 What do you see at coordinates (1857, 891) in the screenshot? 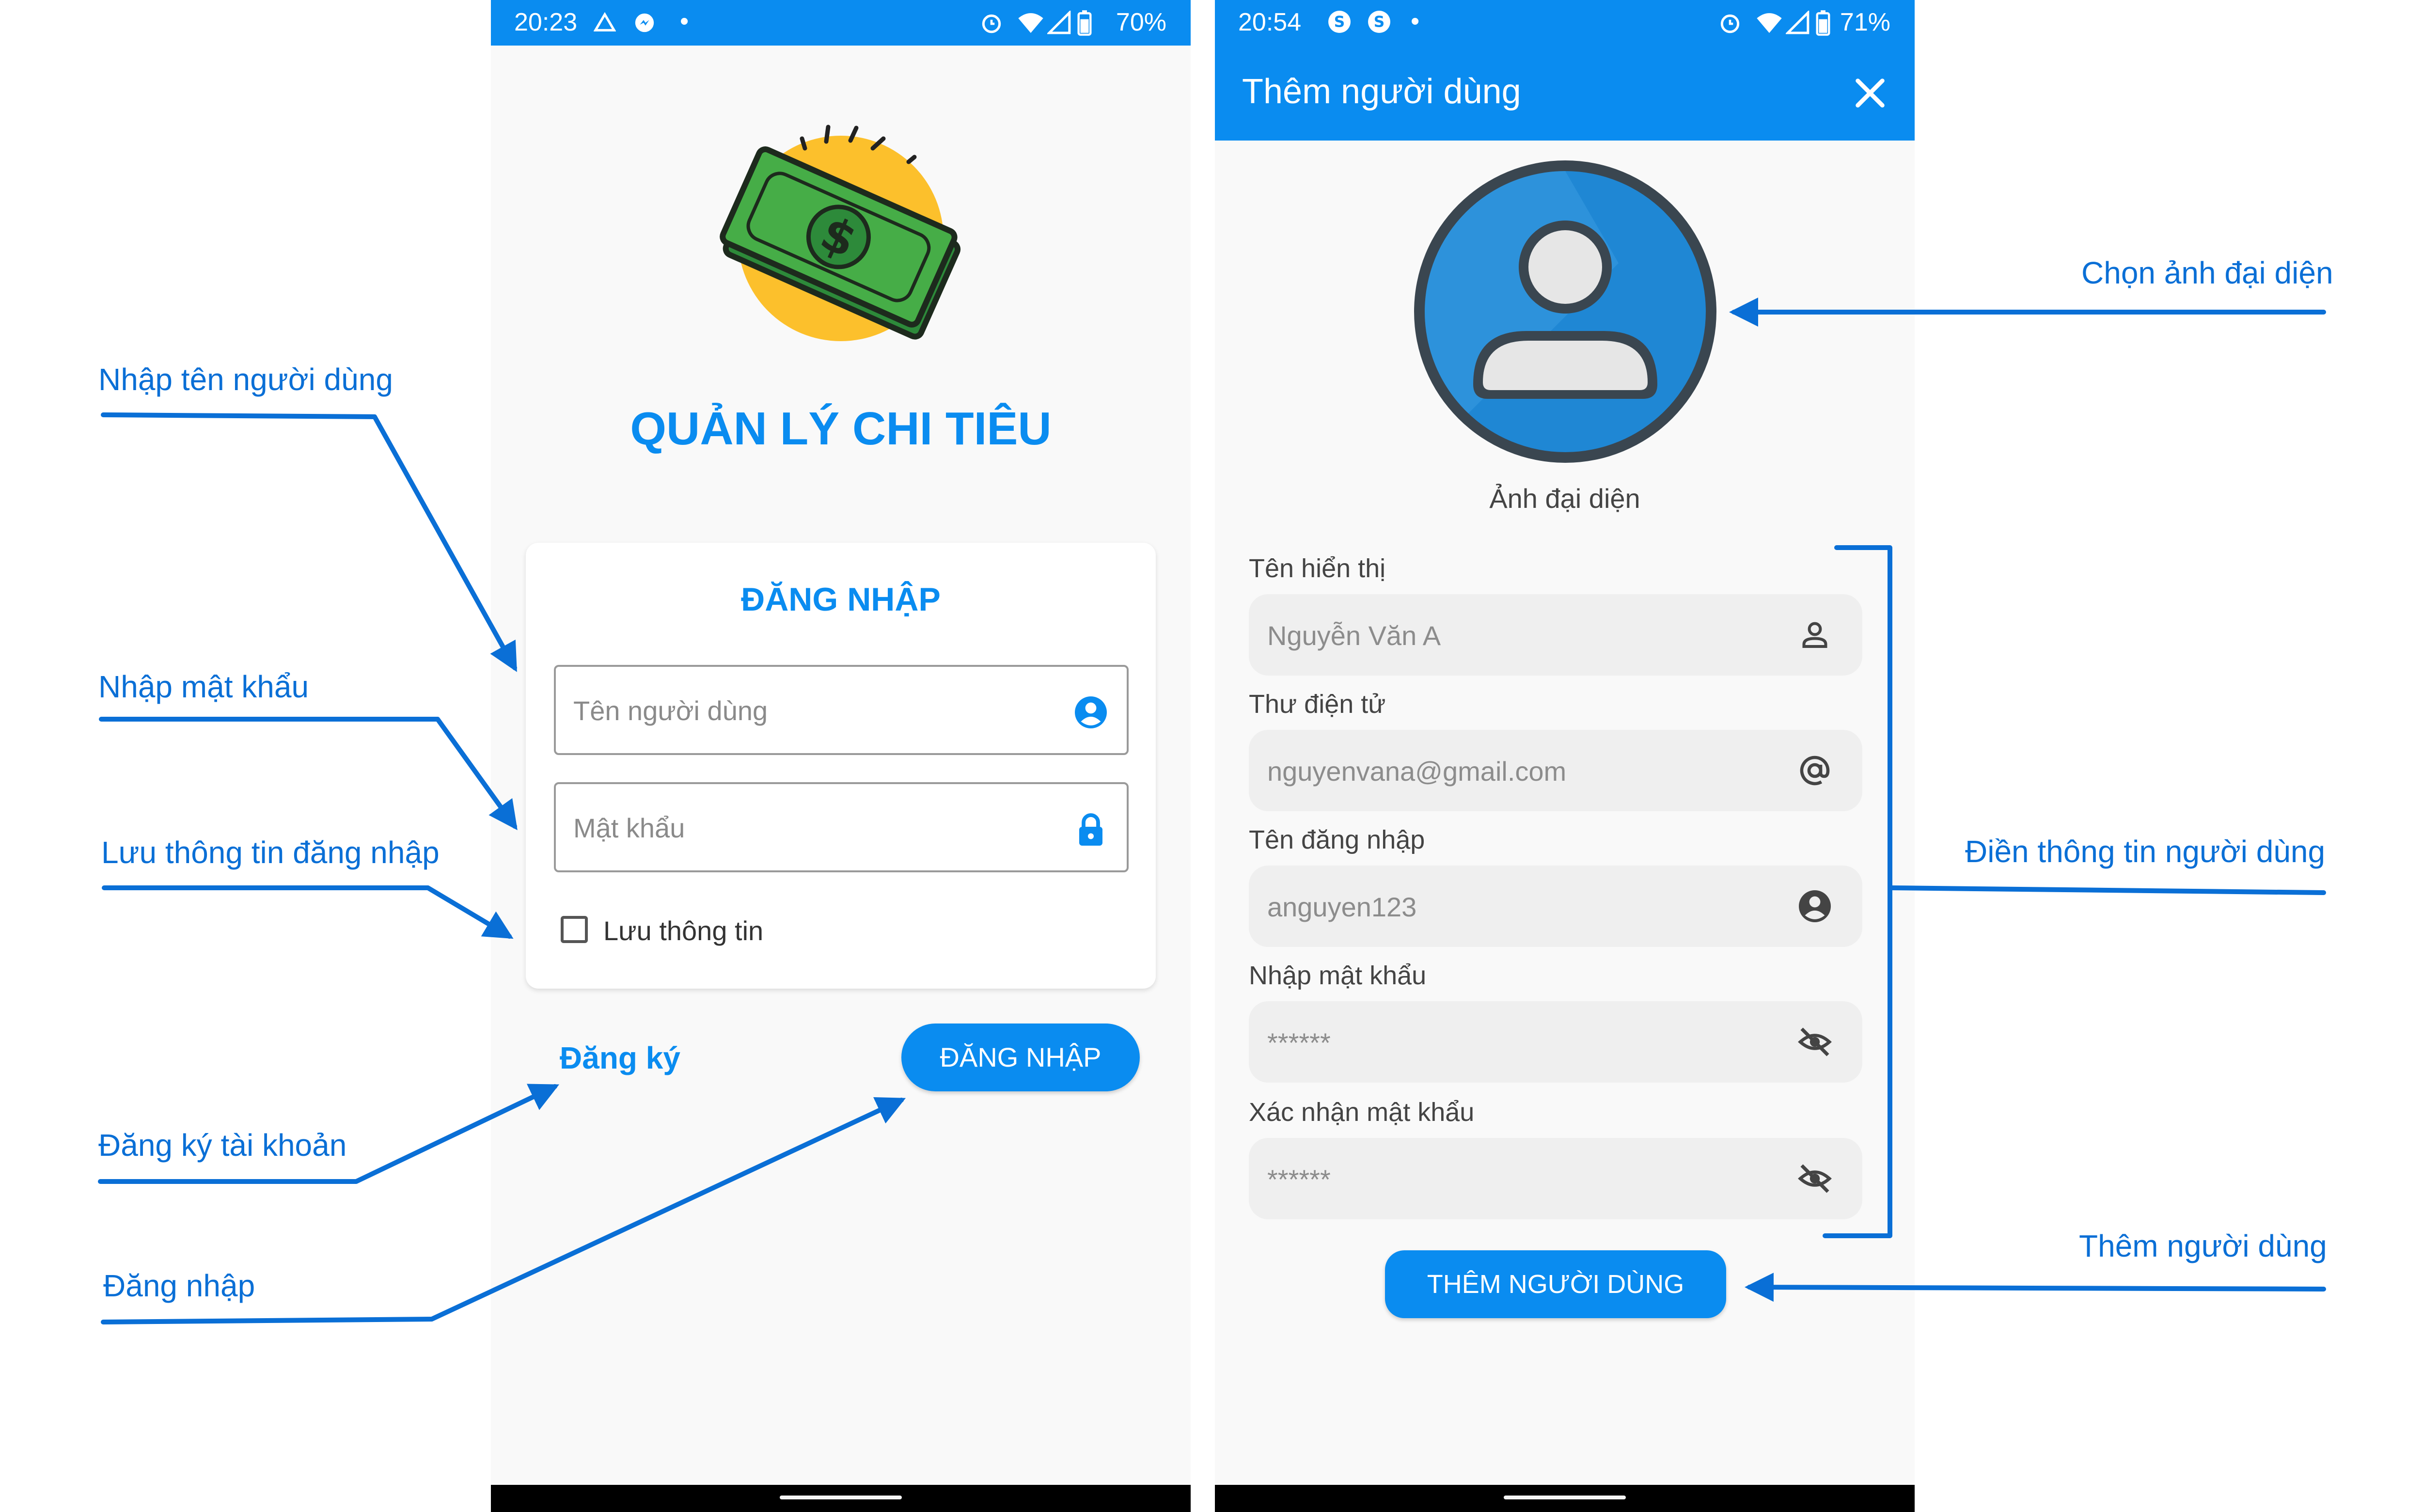
I see `bracket-user-info` at bounding box center [1857, 891].